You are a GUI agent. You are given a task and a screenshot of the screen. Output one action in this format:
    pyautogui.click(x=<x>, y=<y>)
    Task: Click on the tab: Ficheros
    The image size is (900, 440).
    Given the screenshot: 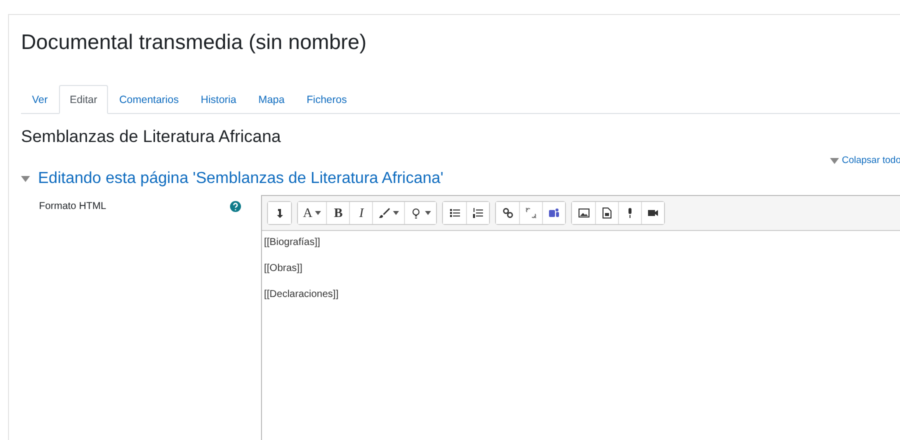 What is the action you would take?
    pyautogui.click(x=327, y=99)
    